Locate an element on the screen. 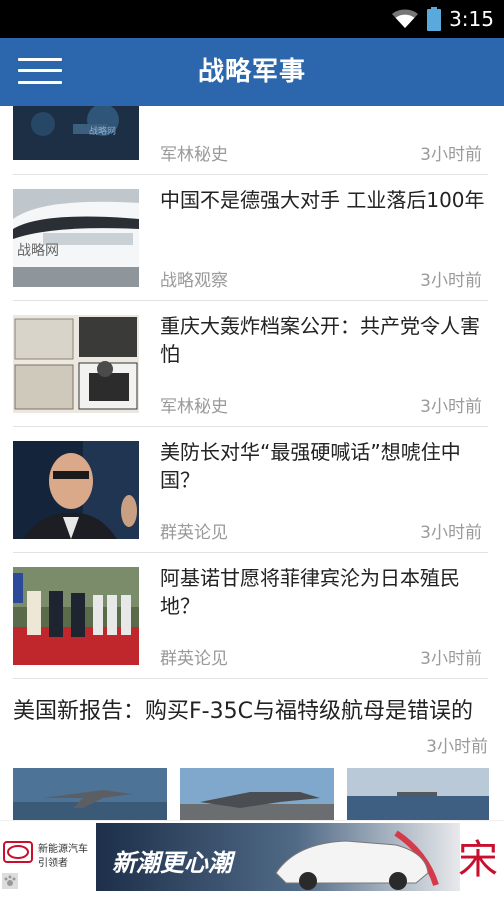 The height and width of the screenshot is (898, 504). news-title: 中国不是德强大对手 工业落后100年 is located at coordinates (322, 200).